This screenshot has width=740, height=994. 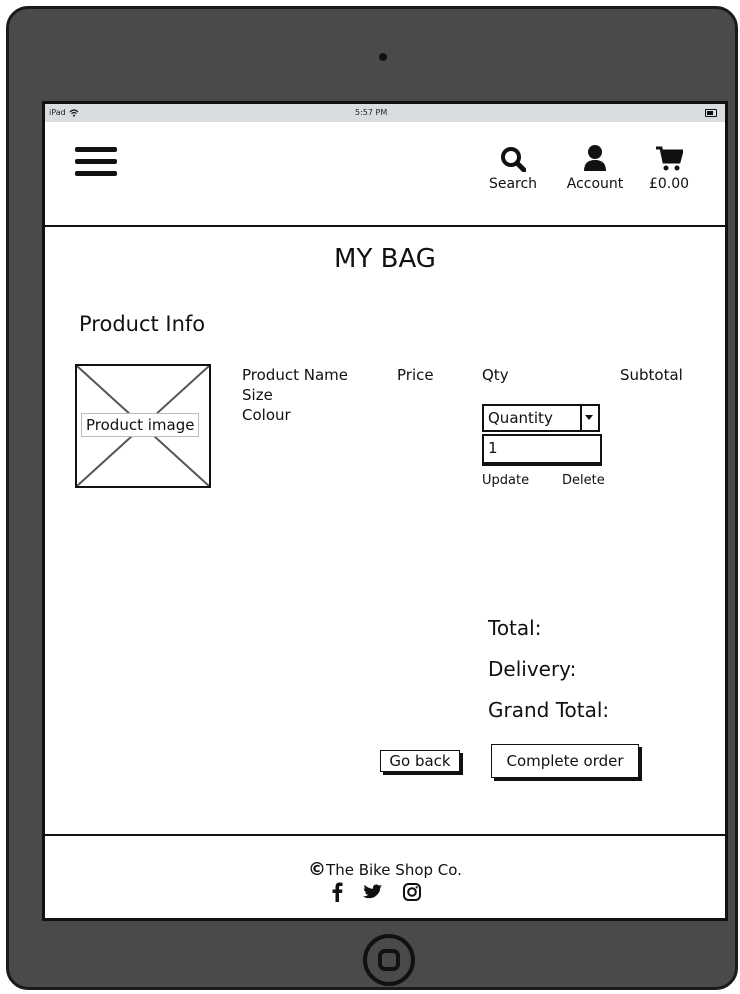 I want to click on copyright-text: The Bike Shop Co., so click(x=394, y=870).